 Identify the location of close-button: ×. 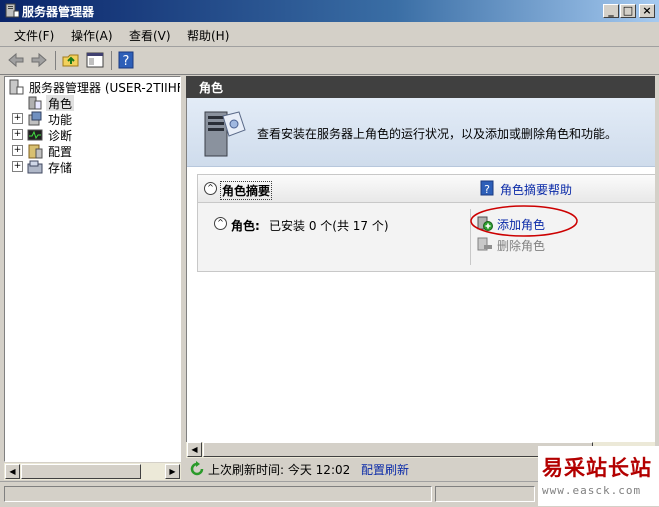
(647, 11).